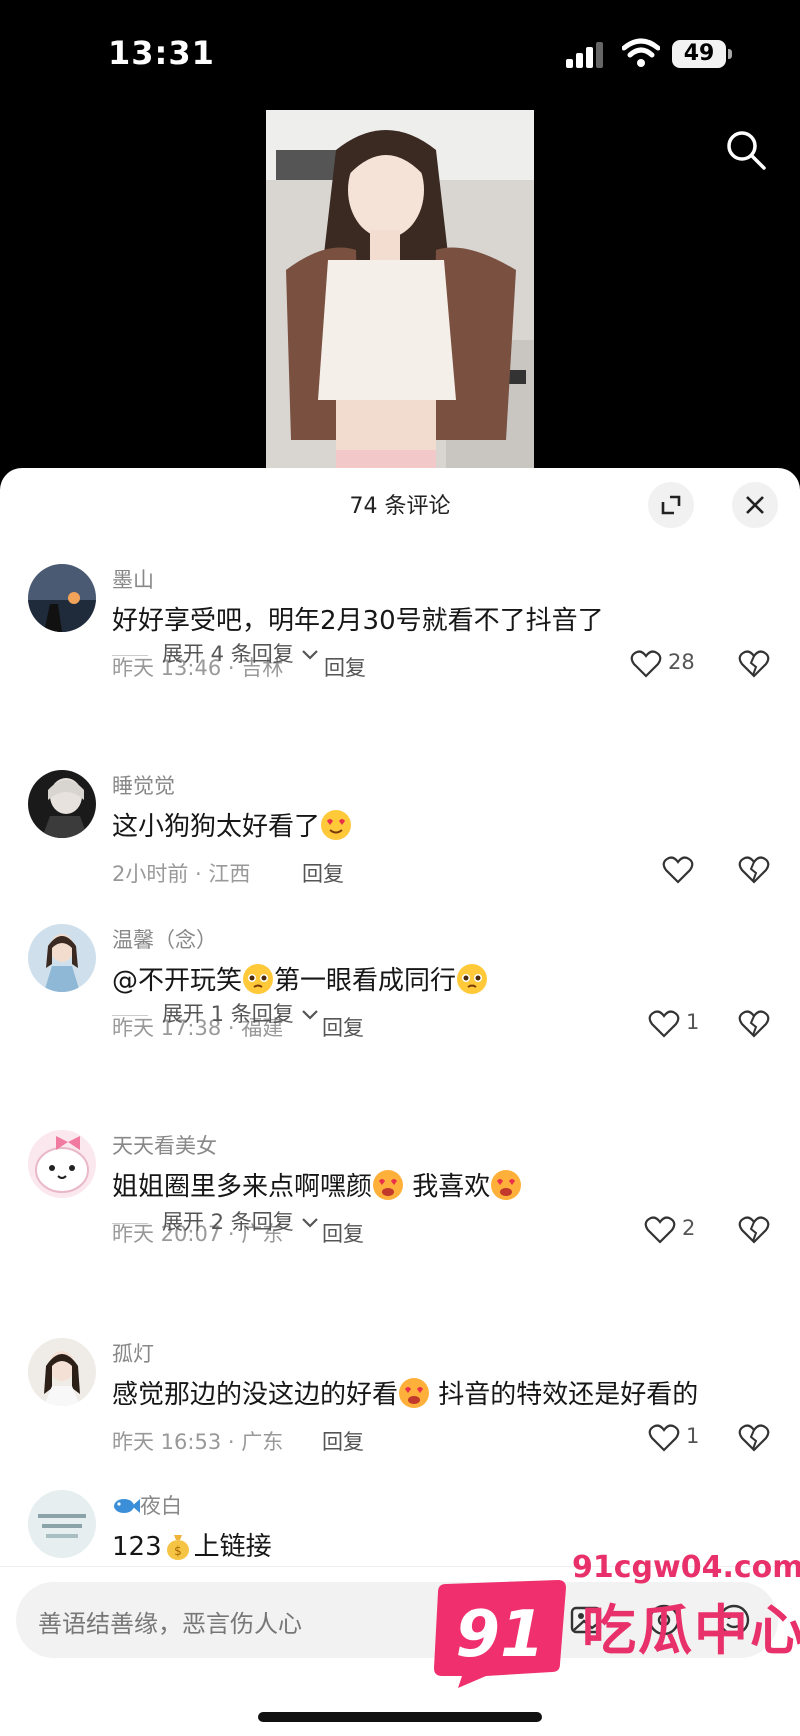  What do you see at coordinates (181, 874) in the screenshot?
I see `comment-meta: 2小时前 · 江西` at bounding box center [181, 874].